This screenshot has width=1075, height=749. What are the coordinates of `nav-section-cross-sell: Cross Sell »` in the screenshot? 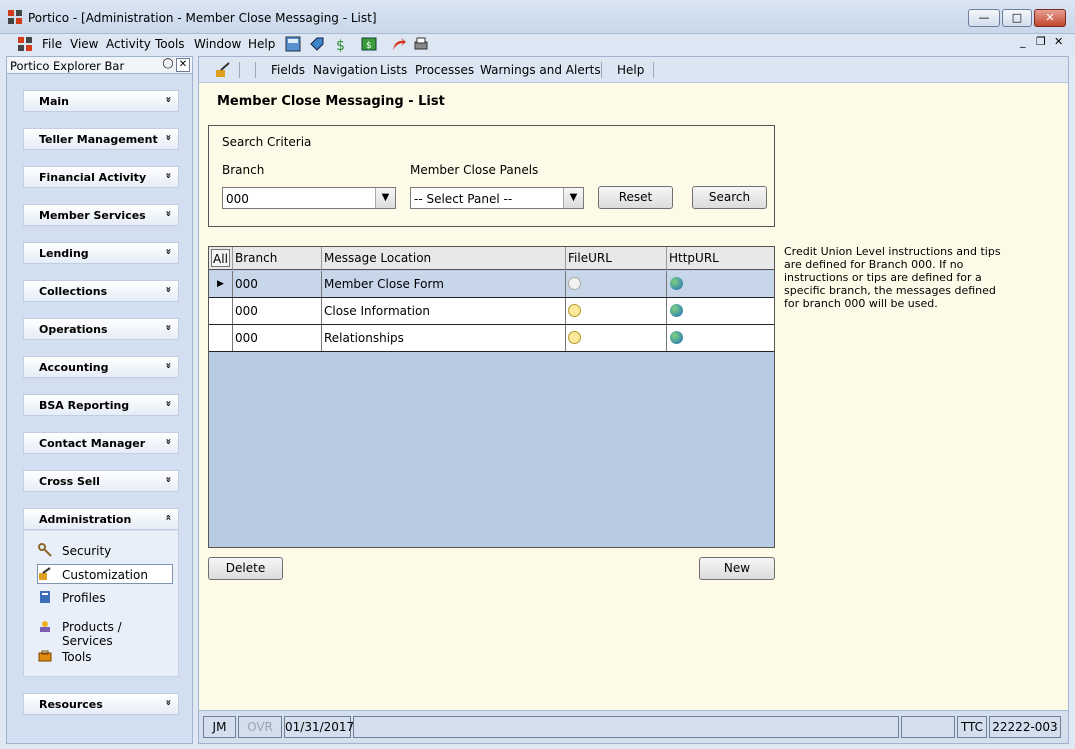 It's located at (101, 481).